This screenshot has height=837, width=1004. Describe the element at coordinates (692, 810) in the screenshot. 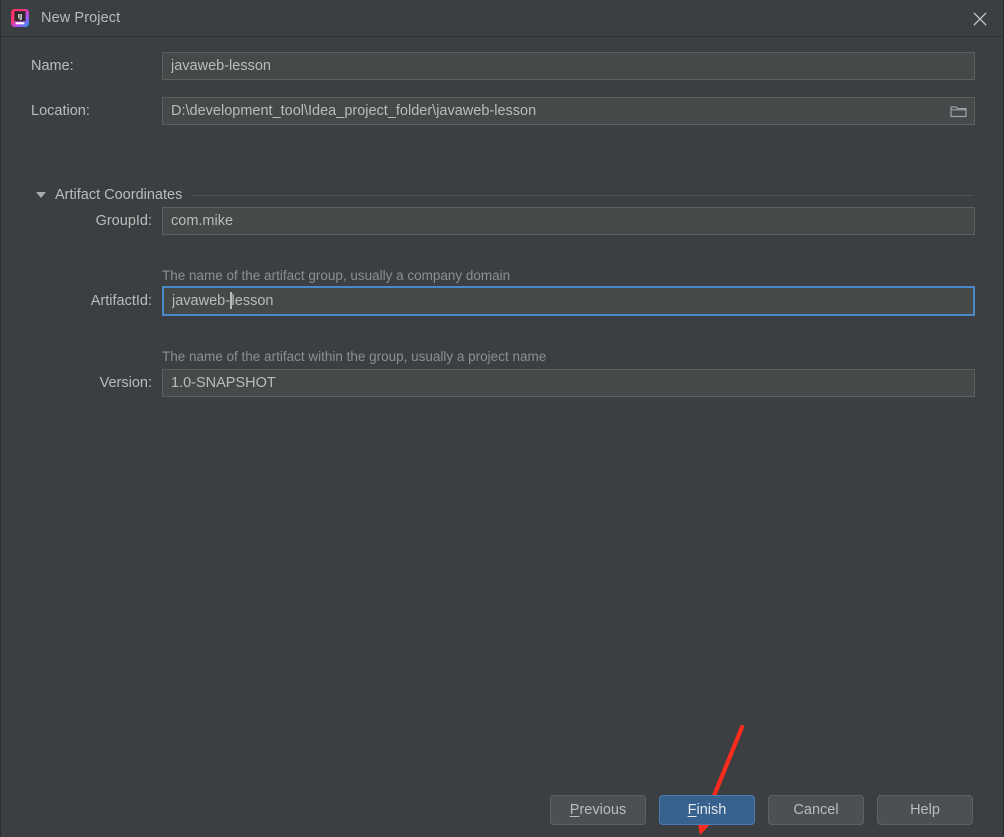

I see `finish-button-mnemonic: F` at that location.